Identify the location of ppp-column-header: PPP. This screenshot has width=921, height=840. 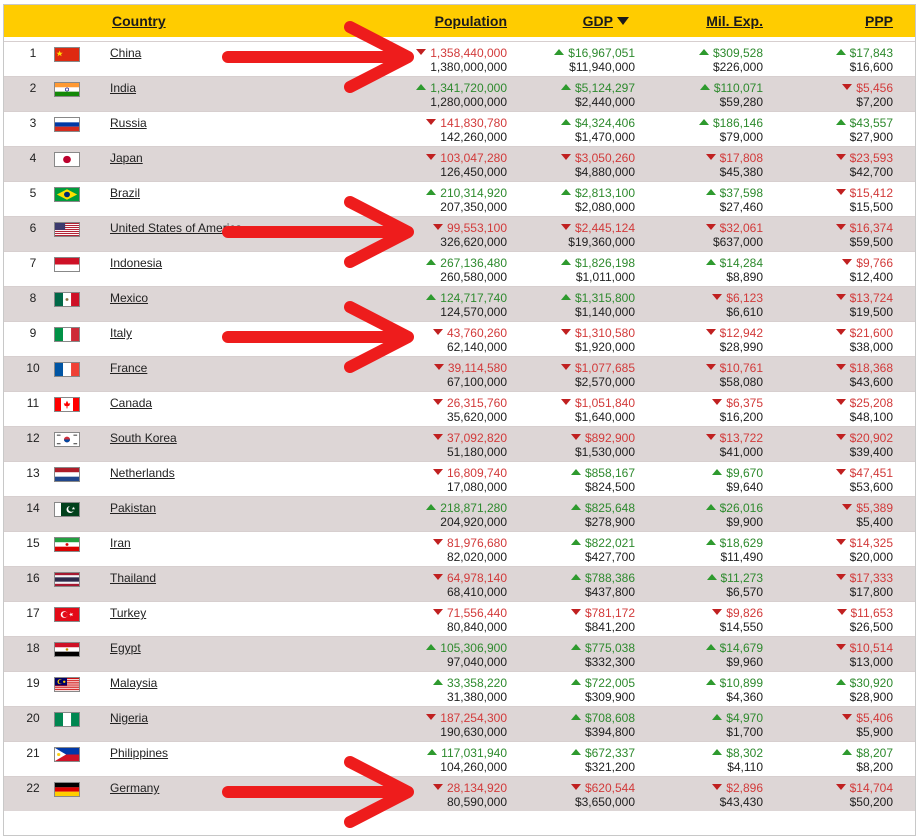
(879, 21).